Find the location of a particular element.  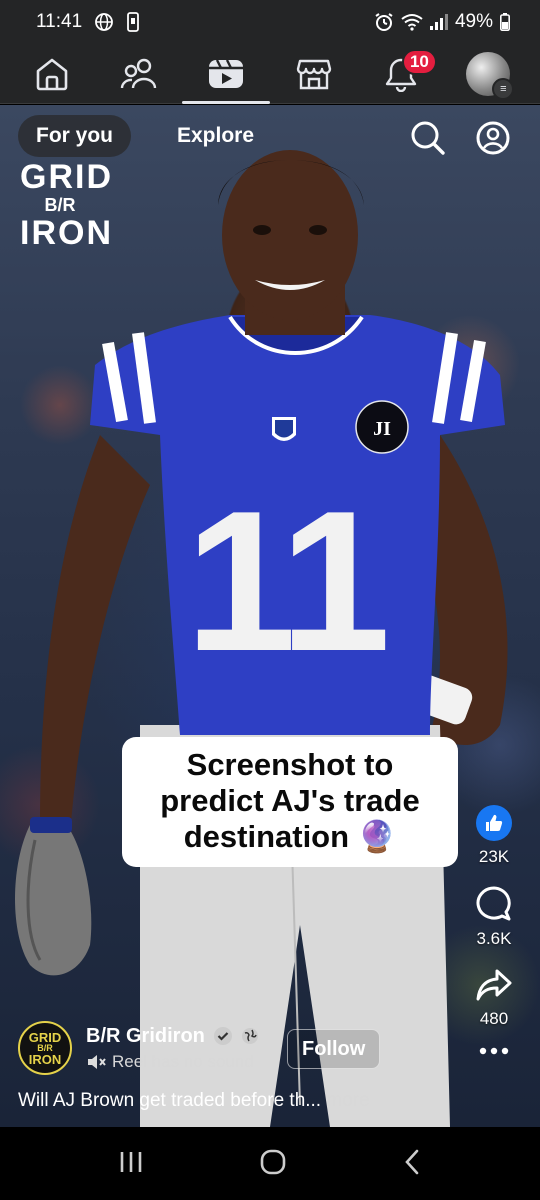

br-gridiron-watermark: GRID B/R IRON is located at coordinates (66, 205).